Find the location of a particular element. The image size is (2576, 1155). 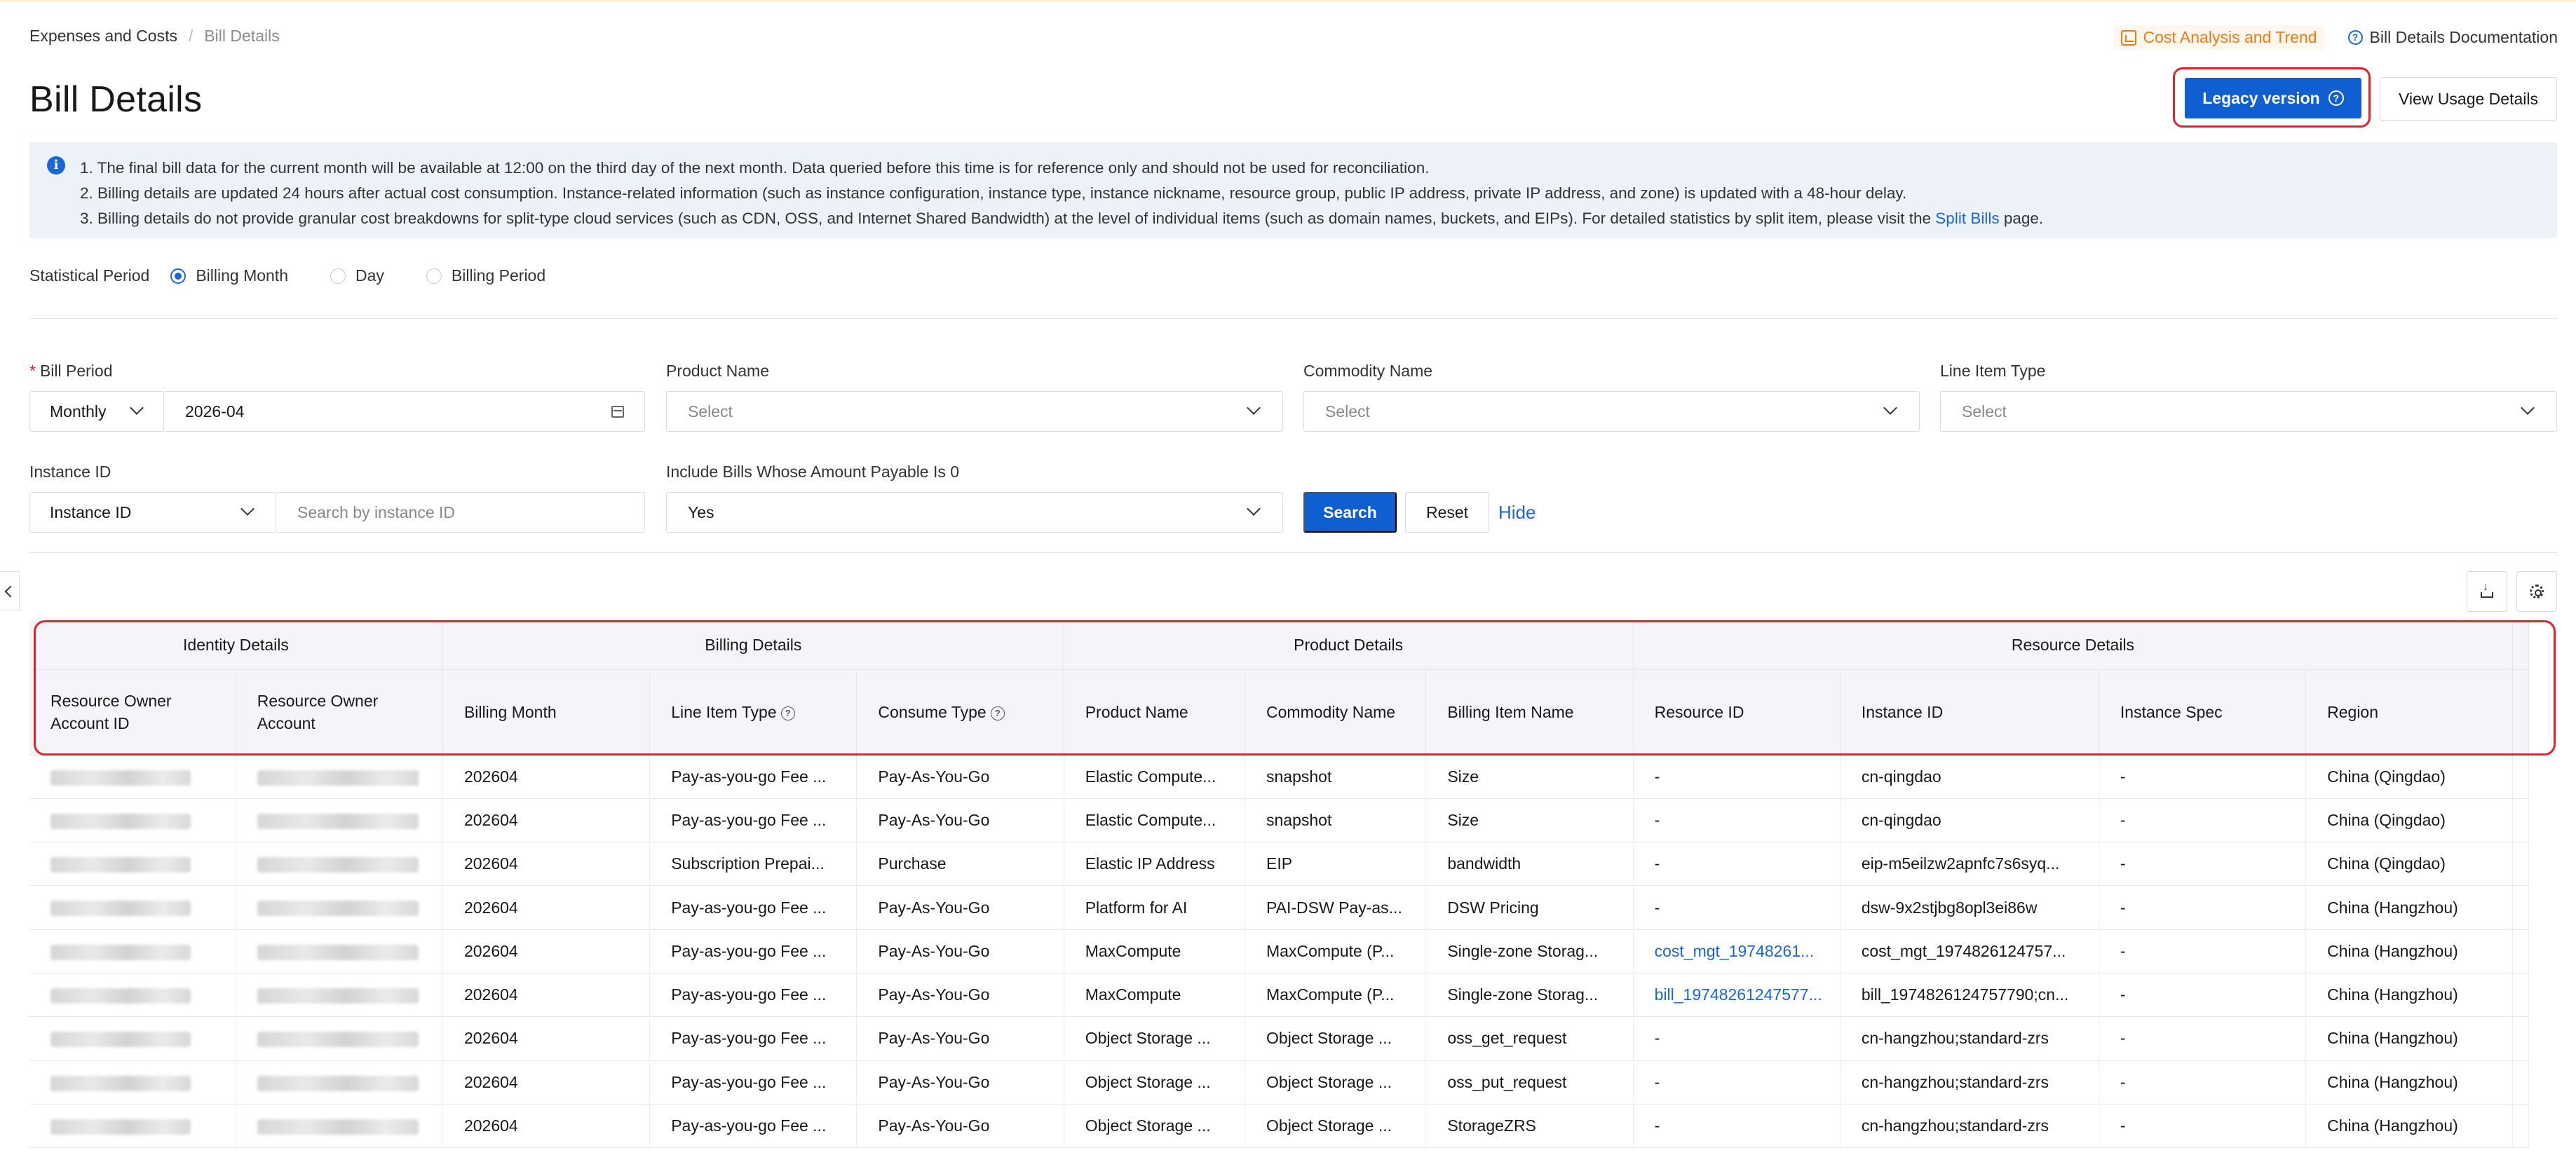

col-instance-id: Instance ID is located at coordinates (1969, 712).